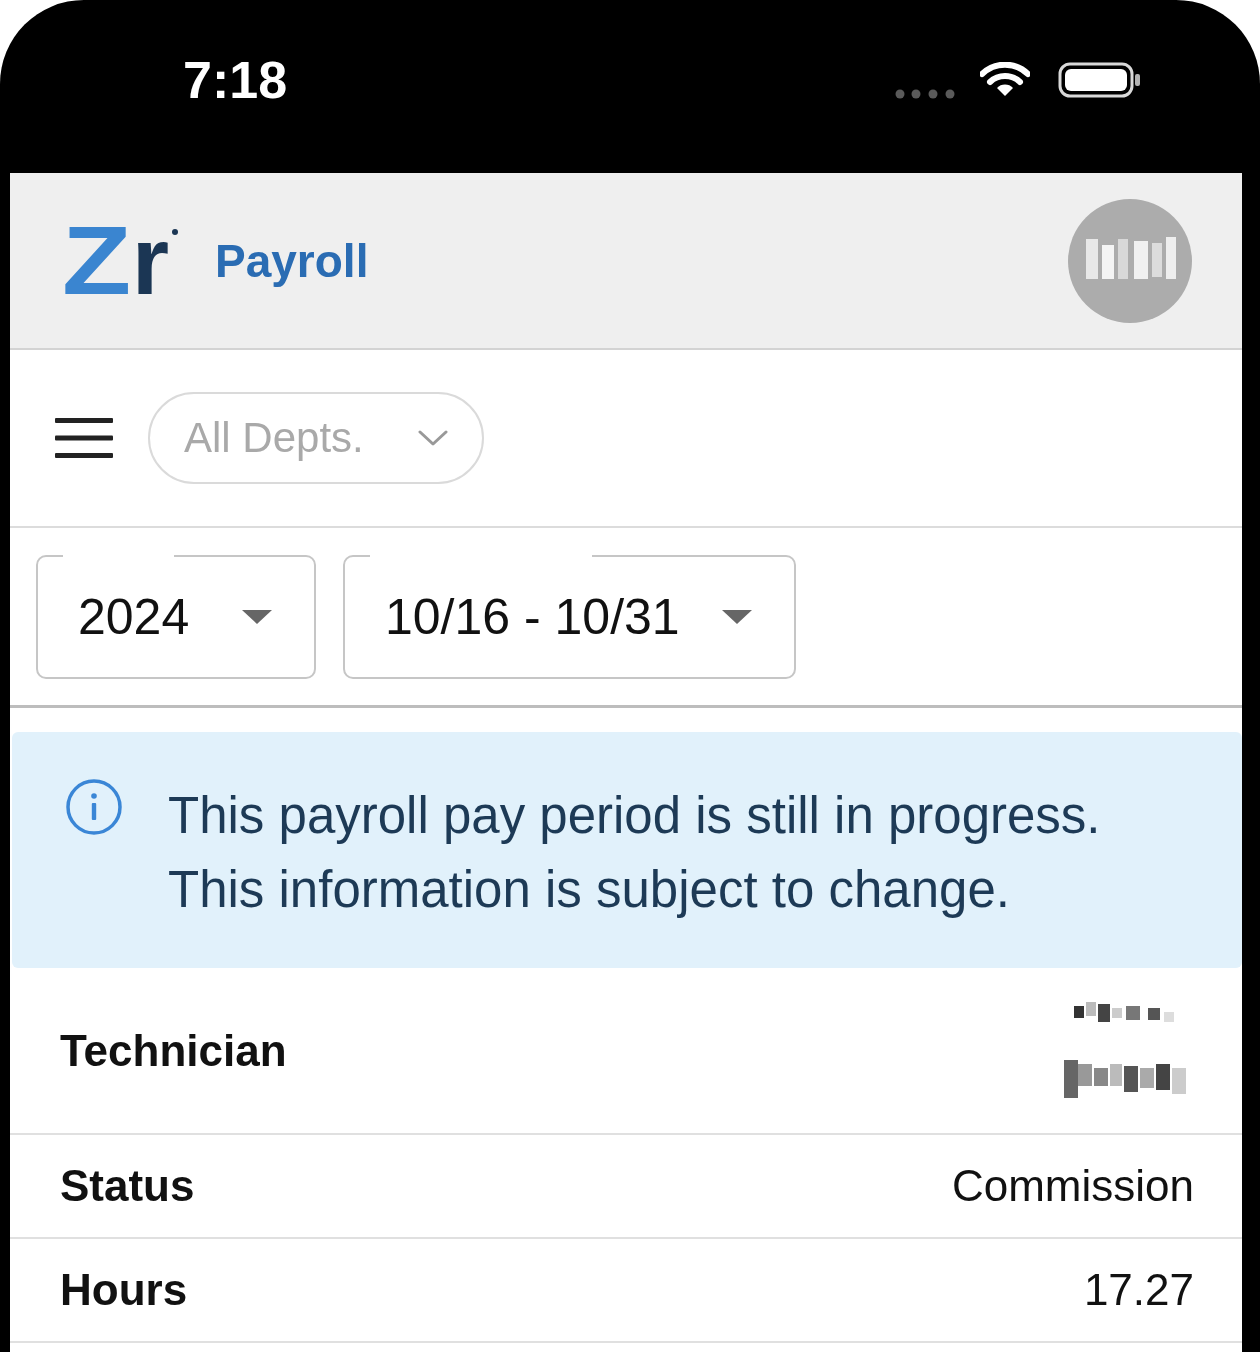  What do you see at coordinates (127, 1186) in the screenshot?
I see `detail-label: Status` at bounding box center [127, 1186].